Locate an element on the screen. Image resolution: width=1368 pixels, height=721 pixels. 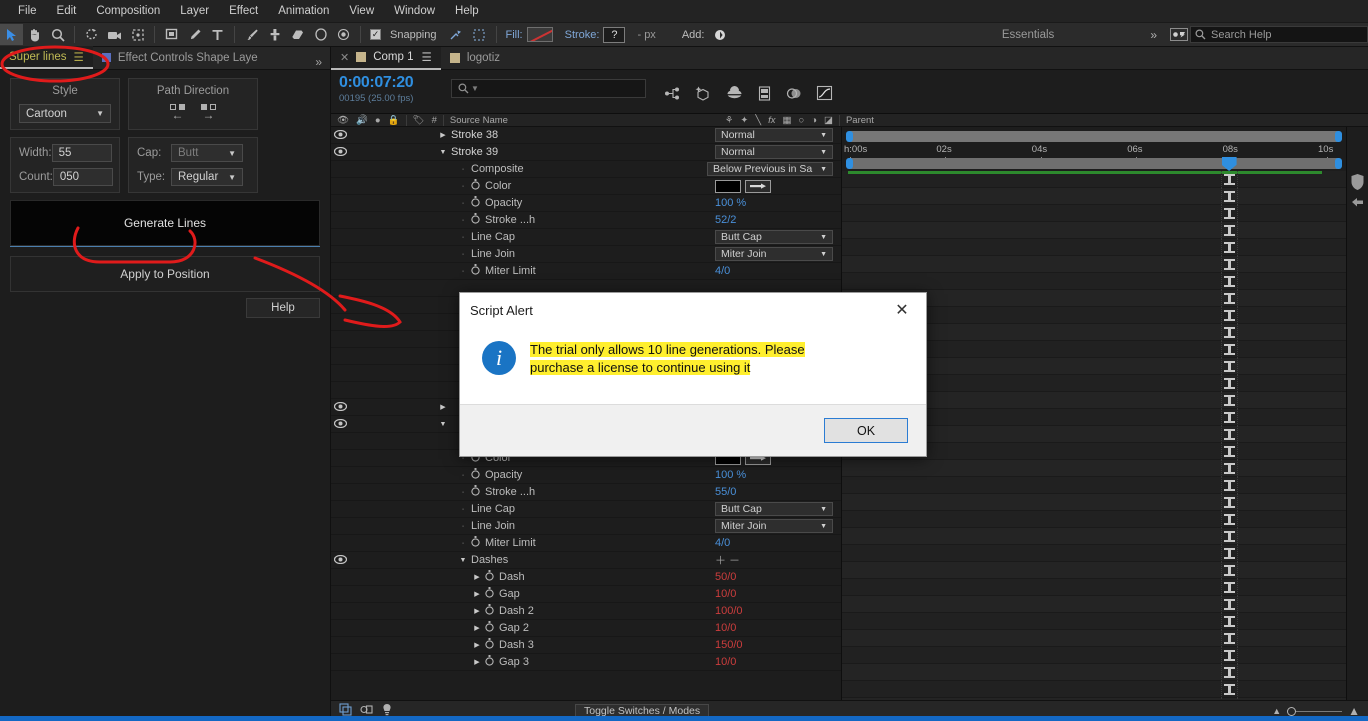
row-value: 52/2 is located at coordinates (774, 220).